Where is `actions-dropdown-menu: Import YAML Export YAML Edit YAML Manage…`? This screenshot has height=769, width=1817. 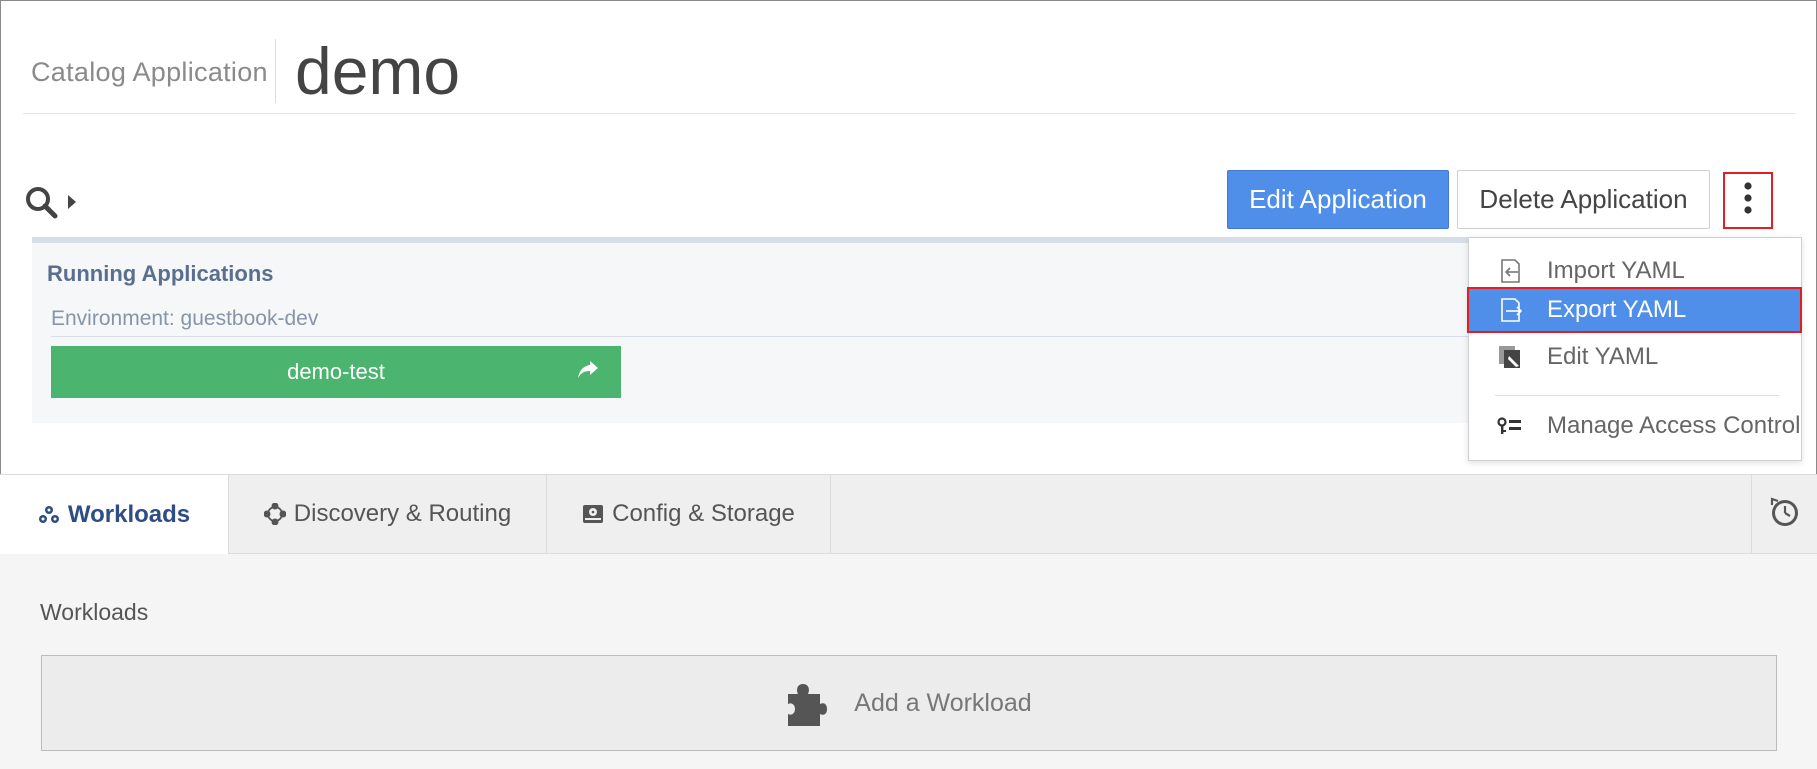 actions-dropdown-menu: Import YAML Export YAML Edit YAML Manage… is located at coordinates (1634, 349).